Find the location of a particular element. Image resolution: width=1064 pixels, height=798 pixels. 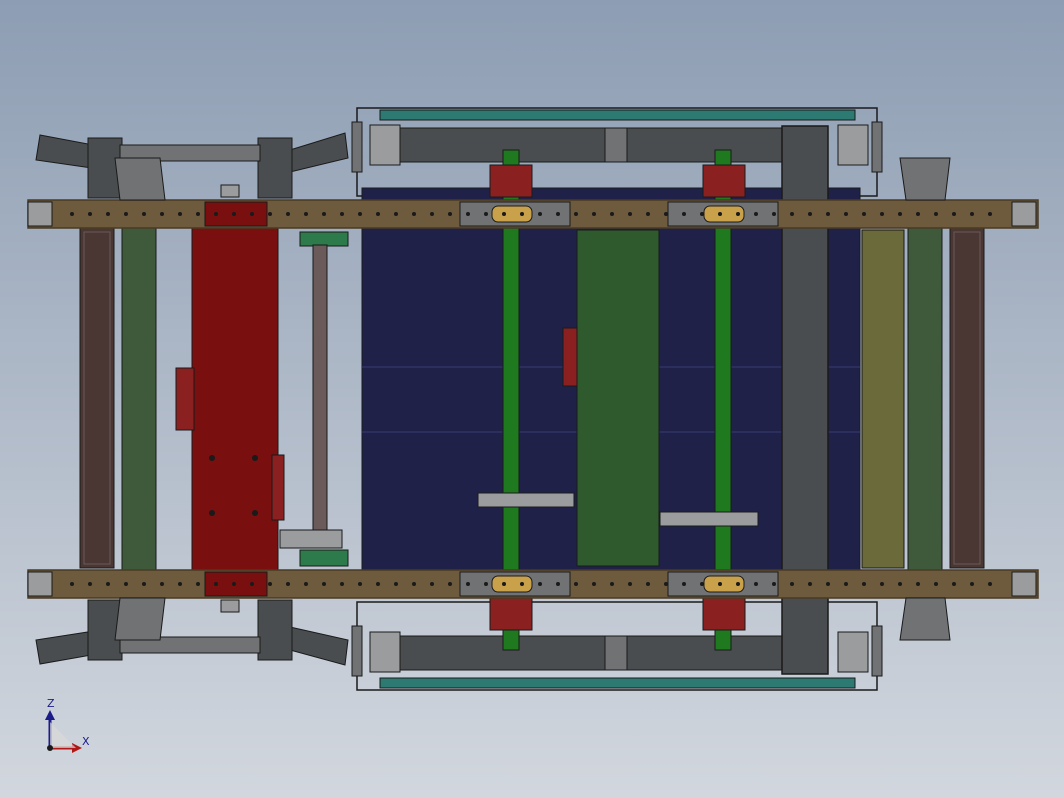

right-end-plate is located at coordinates (967, 398).